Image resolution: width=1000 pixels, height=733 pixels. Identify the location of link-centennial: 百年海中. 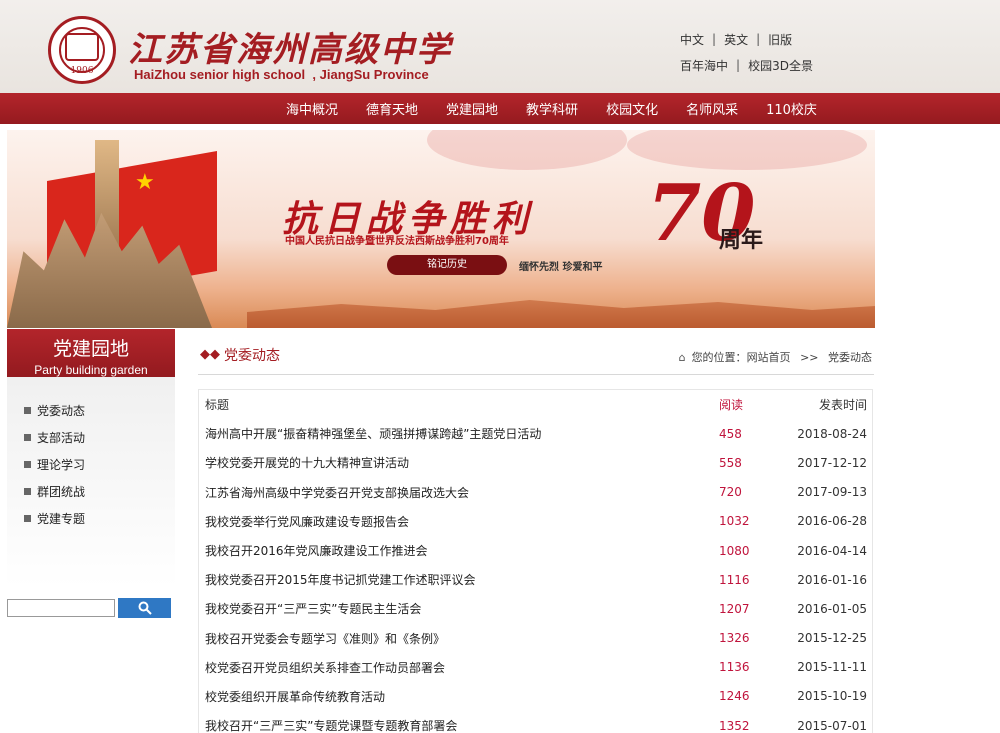
(704, 65).